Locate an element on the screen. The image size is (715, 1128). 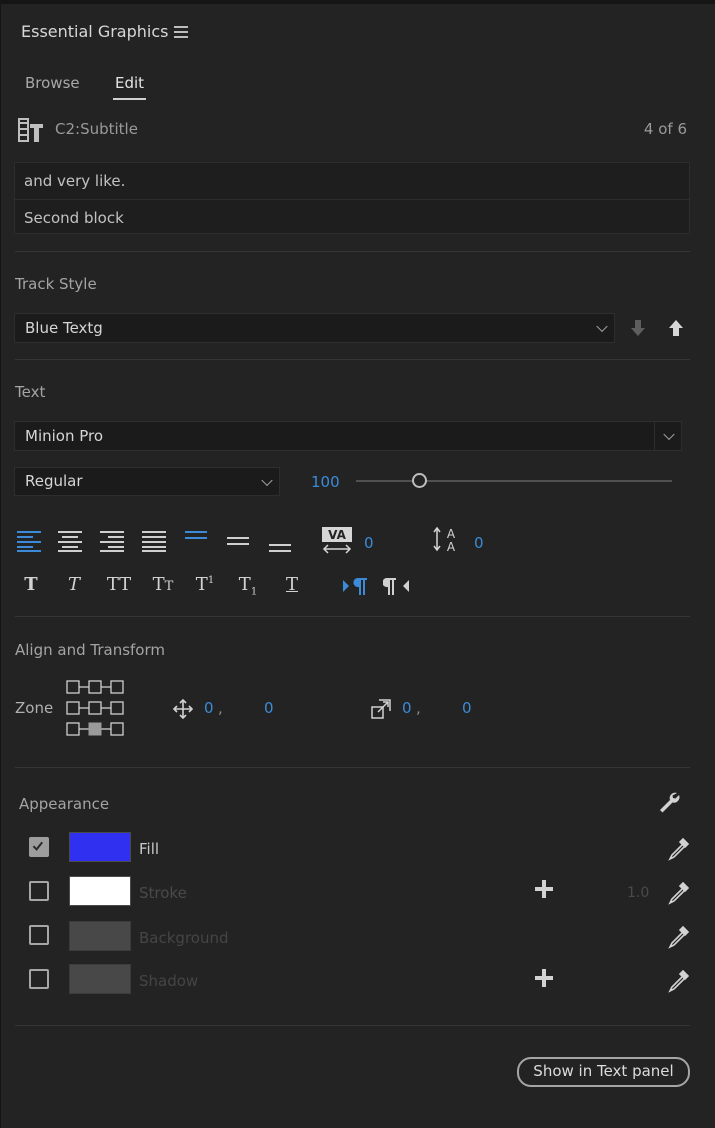
panel-title: Essential Graphics is located at coordinates (95, 31).